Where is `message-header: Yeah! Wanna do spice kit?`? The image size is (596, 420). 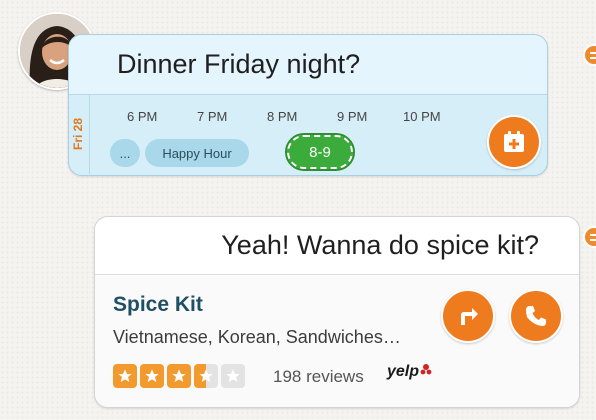
message-header: Yeah! Wanna do spice kit? is located at coordinates (337, 246).